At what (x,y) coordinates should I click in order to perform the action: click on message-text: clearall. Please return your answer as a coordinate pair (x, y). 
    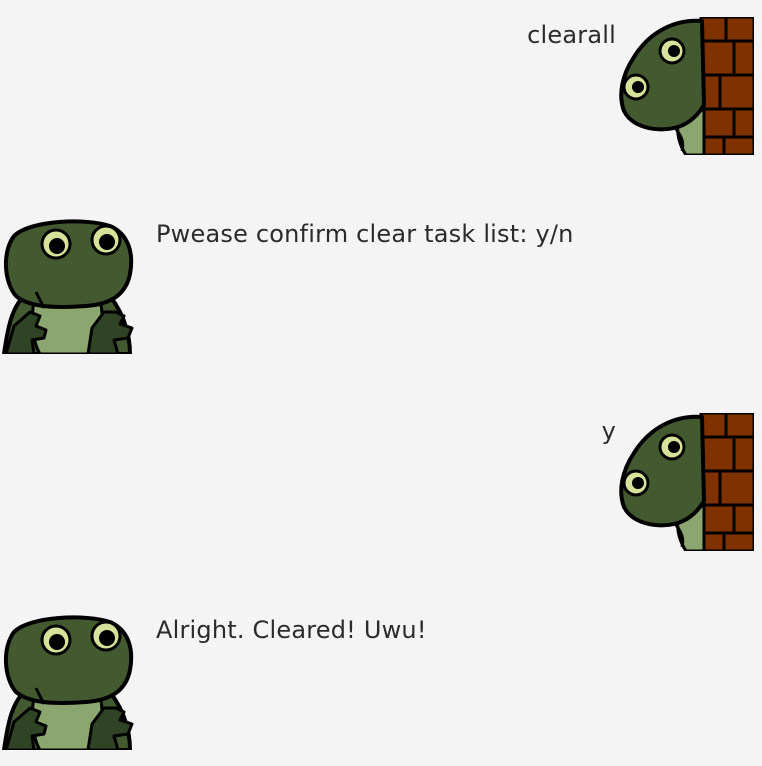
    Looking at the image, I should click on (571, 35).